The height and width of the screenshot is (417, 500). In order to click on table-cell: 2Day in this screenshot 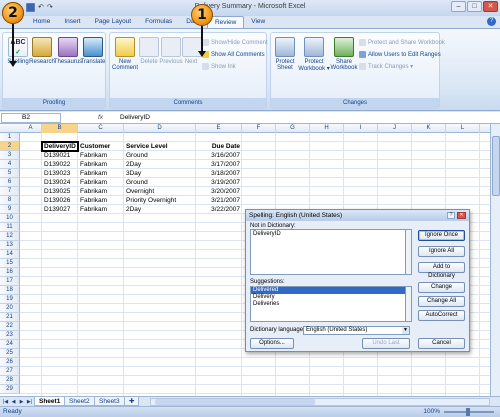, I will do `click(160, 164)`.